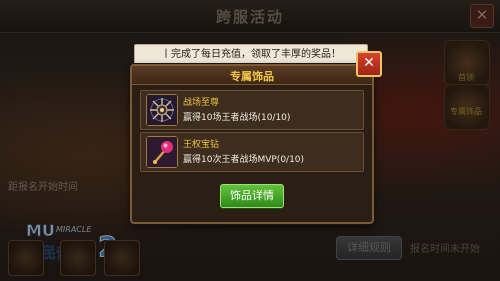 The height and width of the screenshot is (281, 500). Describe the element at coordinates (369, 64) in the screenshot. I see `popup-close-button: ✕` at that location.